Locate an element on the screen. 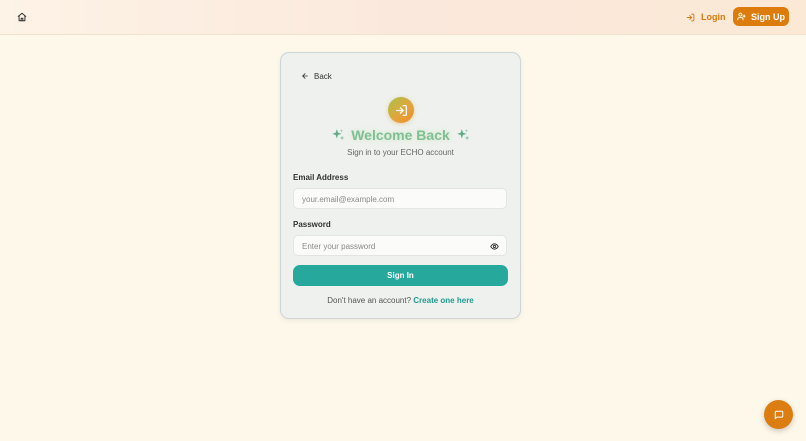 The height and width of the screenshot is (441, 806). password-field is located at coordinates (400, 246).